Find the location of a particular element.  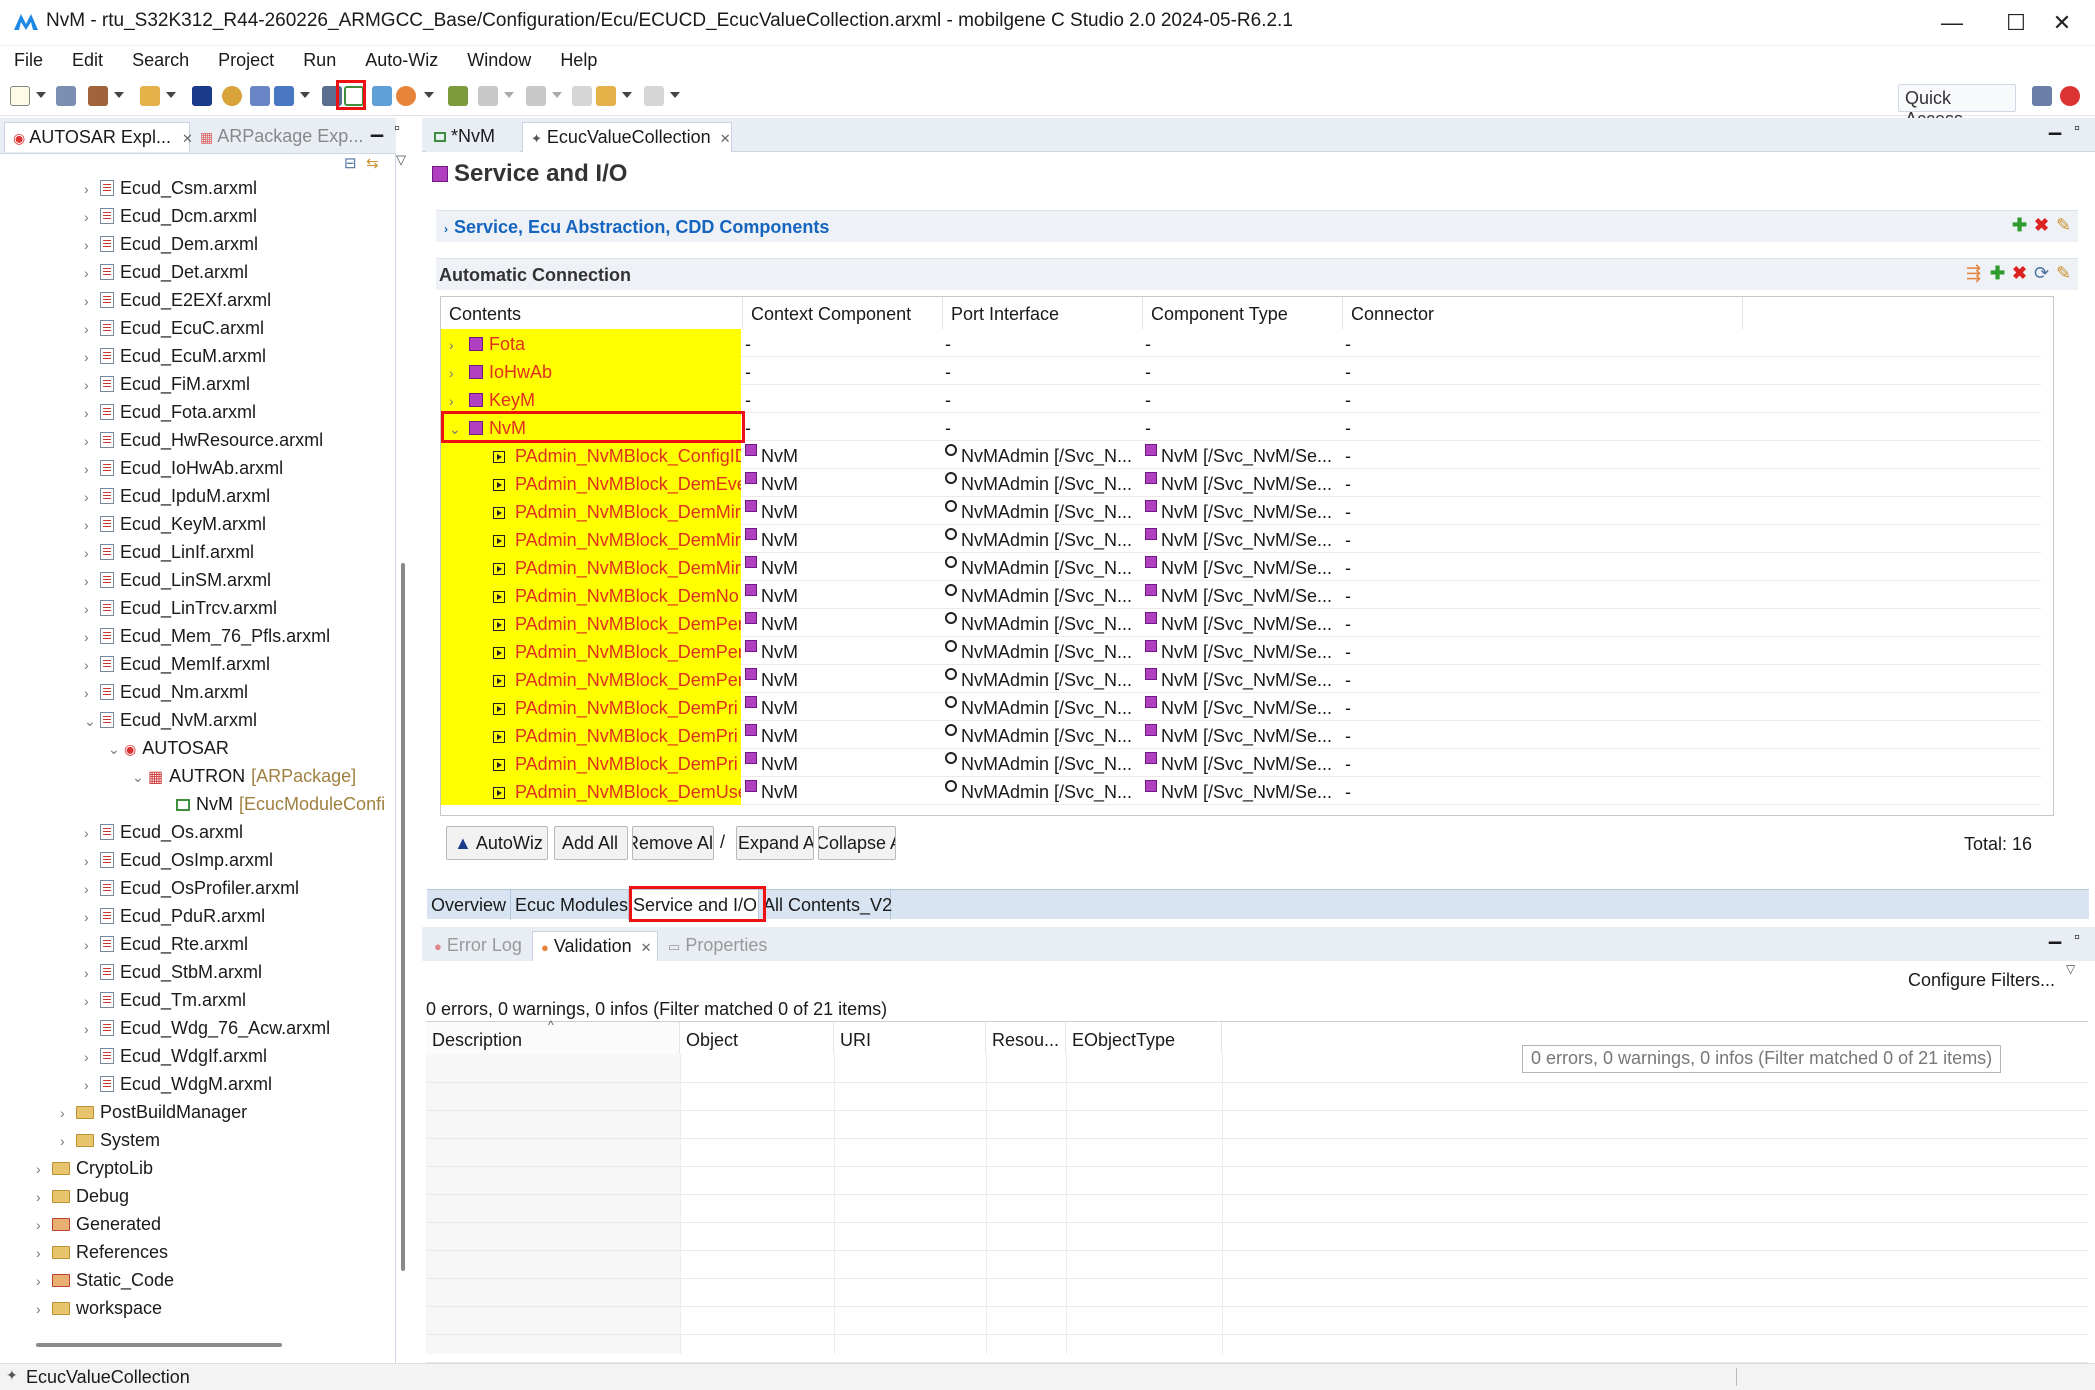

tree-item: › Ecud_HwResource.arxml is located at coordinates (239, 440).